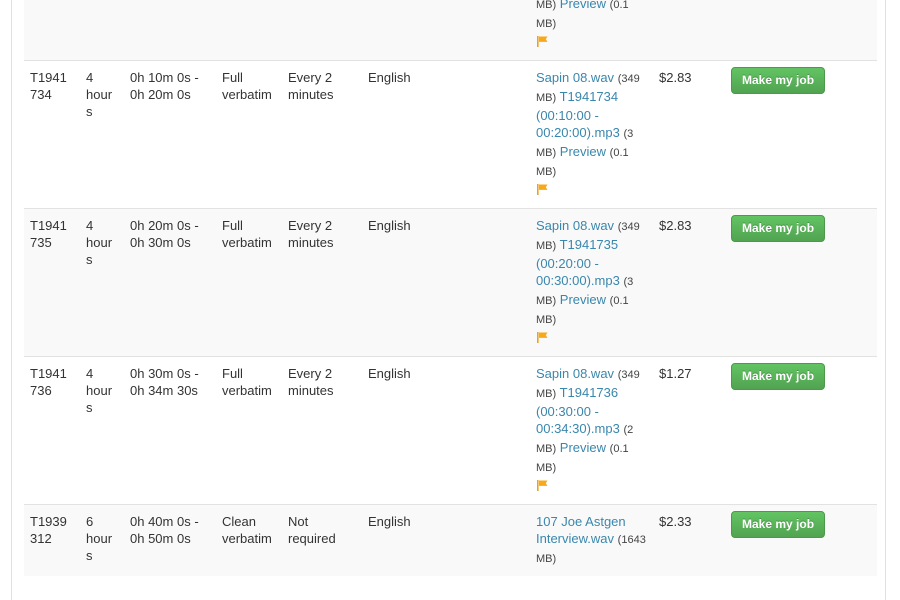 This screenshot has width=900, height=600. I want to click on cell-job-id: T1939312, so click(52, 540).